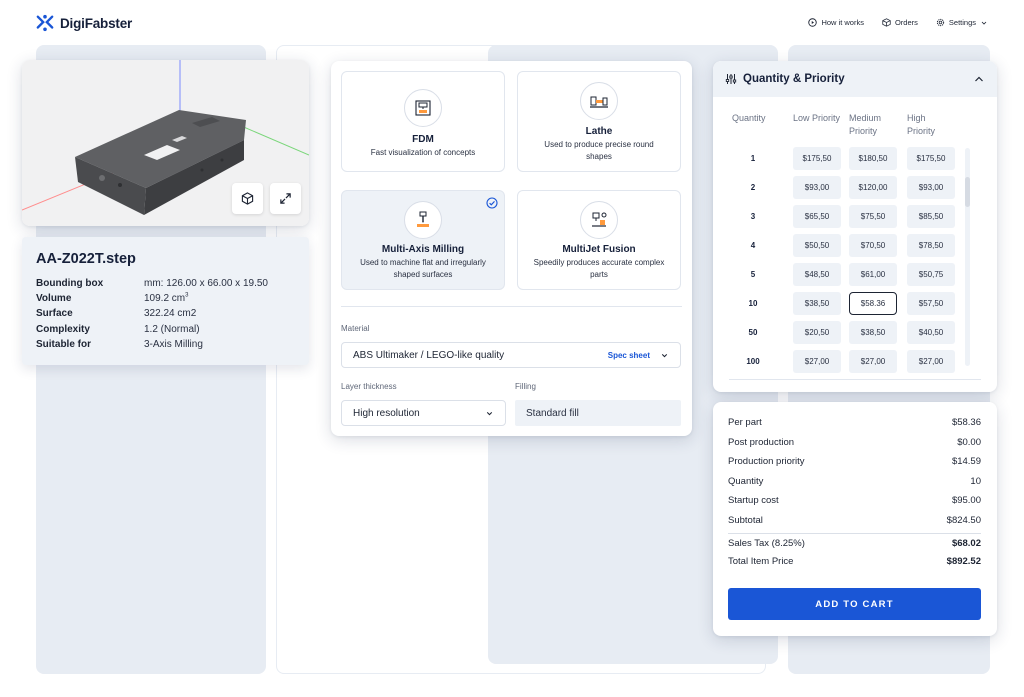 The height and width of the screenshot is (697, 1024). What do you see at coordinates (817, 245) in the screenshot?
I see `price-cell-low: $50,50` at bounding box center [817, 245].